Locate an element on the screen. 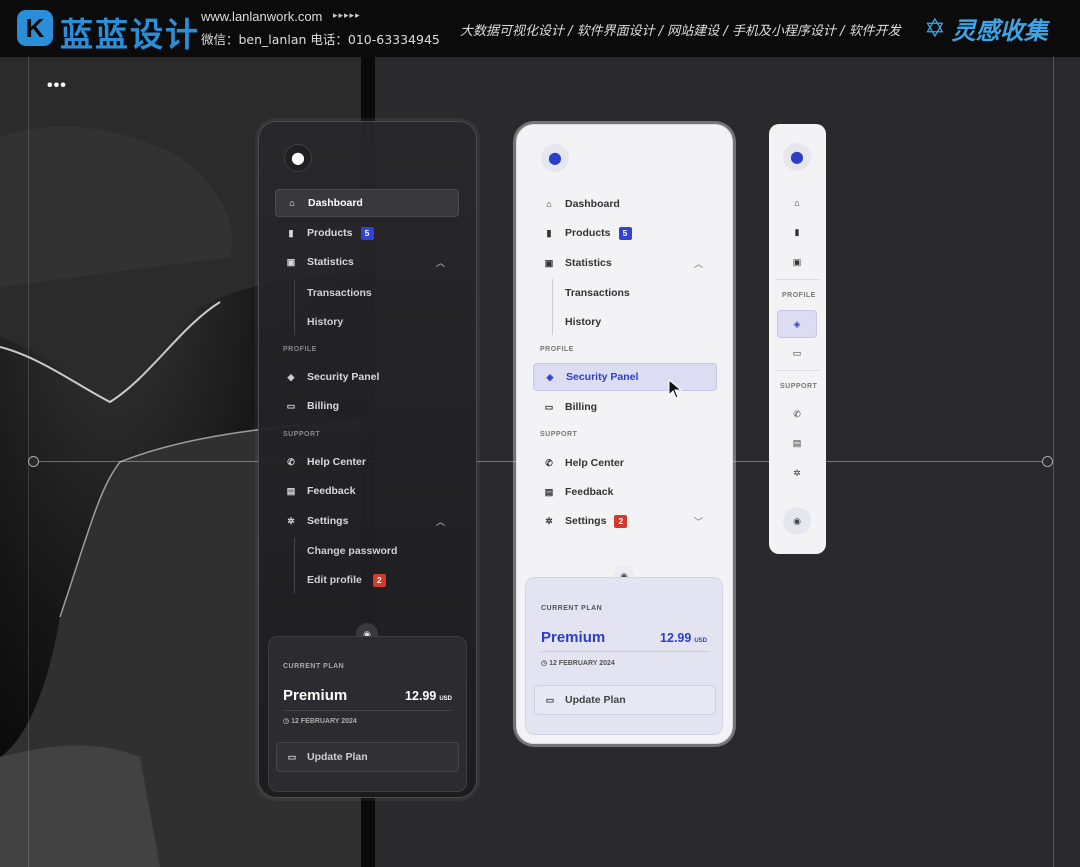 The image size is (1080, 867). sidebar-collapsed: ⬤ ⌂ ▮ ▣ PROFILE ◈ ▭ SUPPORT ✆ ▤ ✲ ◉ is located at coordinates (797, 339).